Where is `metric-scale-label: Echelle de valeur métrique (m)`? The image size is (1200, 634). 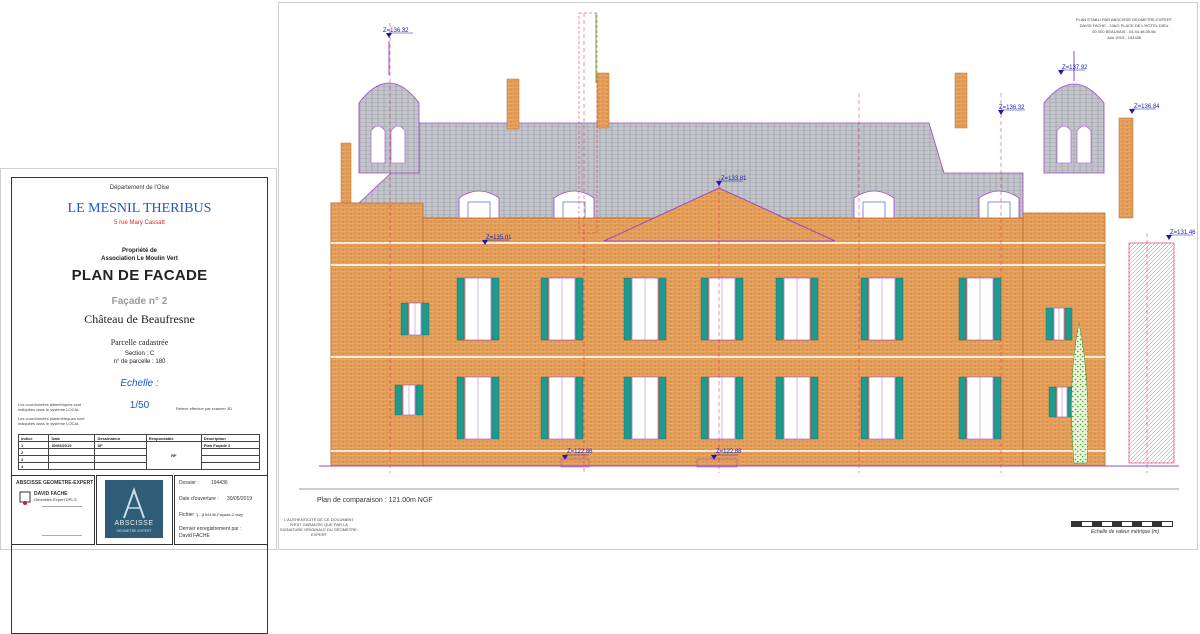 metric-scale-label: Echelle de valeur métrique (m) is located at coordinates (1125, 532).